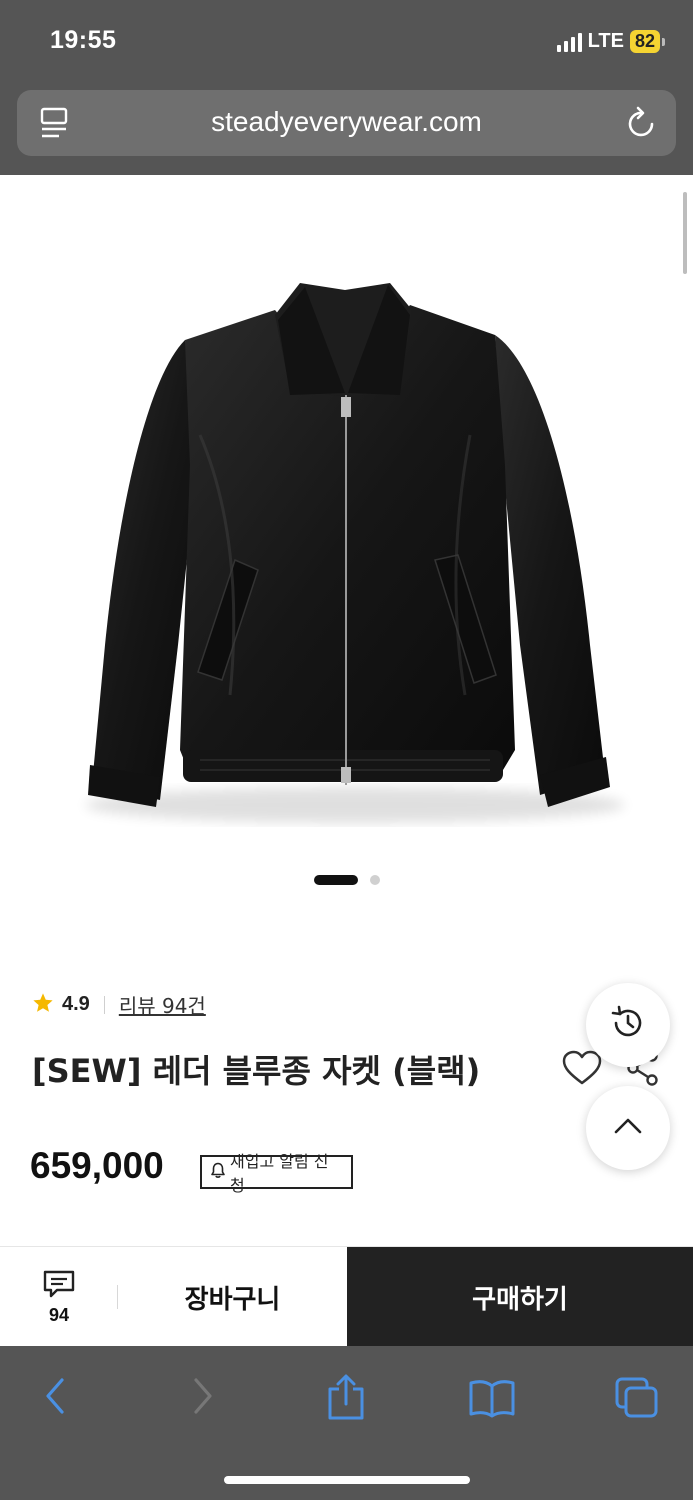 The height and width of the screenshot is (1500, 693). I want to click on battery-icon: 82, so click(647, 41).